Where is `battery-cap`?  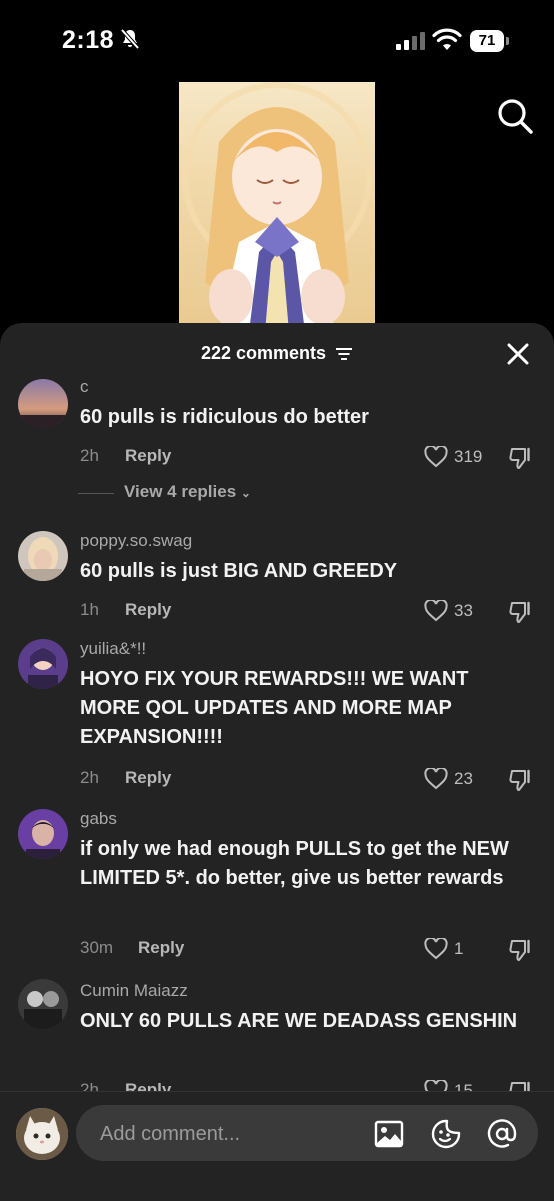 battery-cap is located at coordinates (507, 41).